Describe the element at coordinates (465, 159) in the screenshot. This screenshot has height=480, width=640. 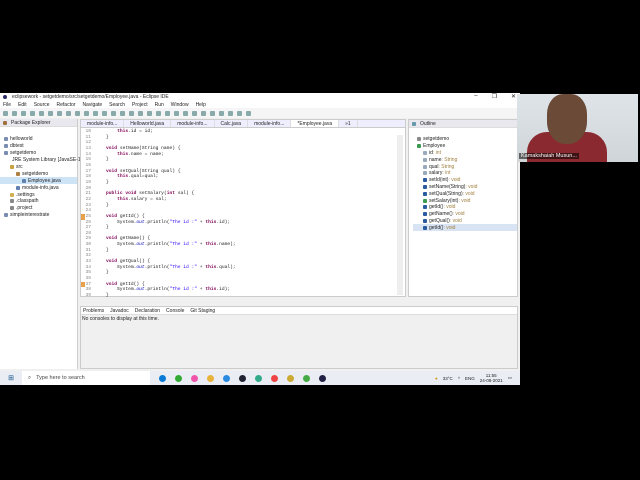
I see `outline-item: name : String` at that location.